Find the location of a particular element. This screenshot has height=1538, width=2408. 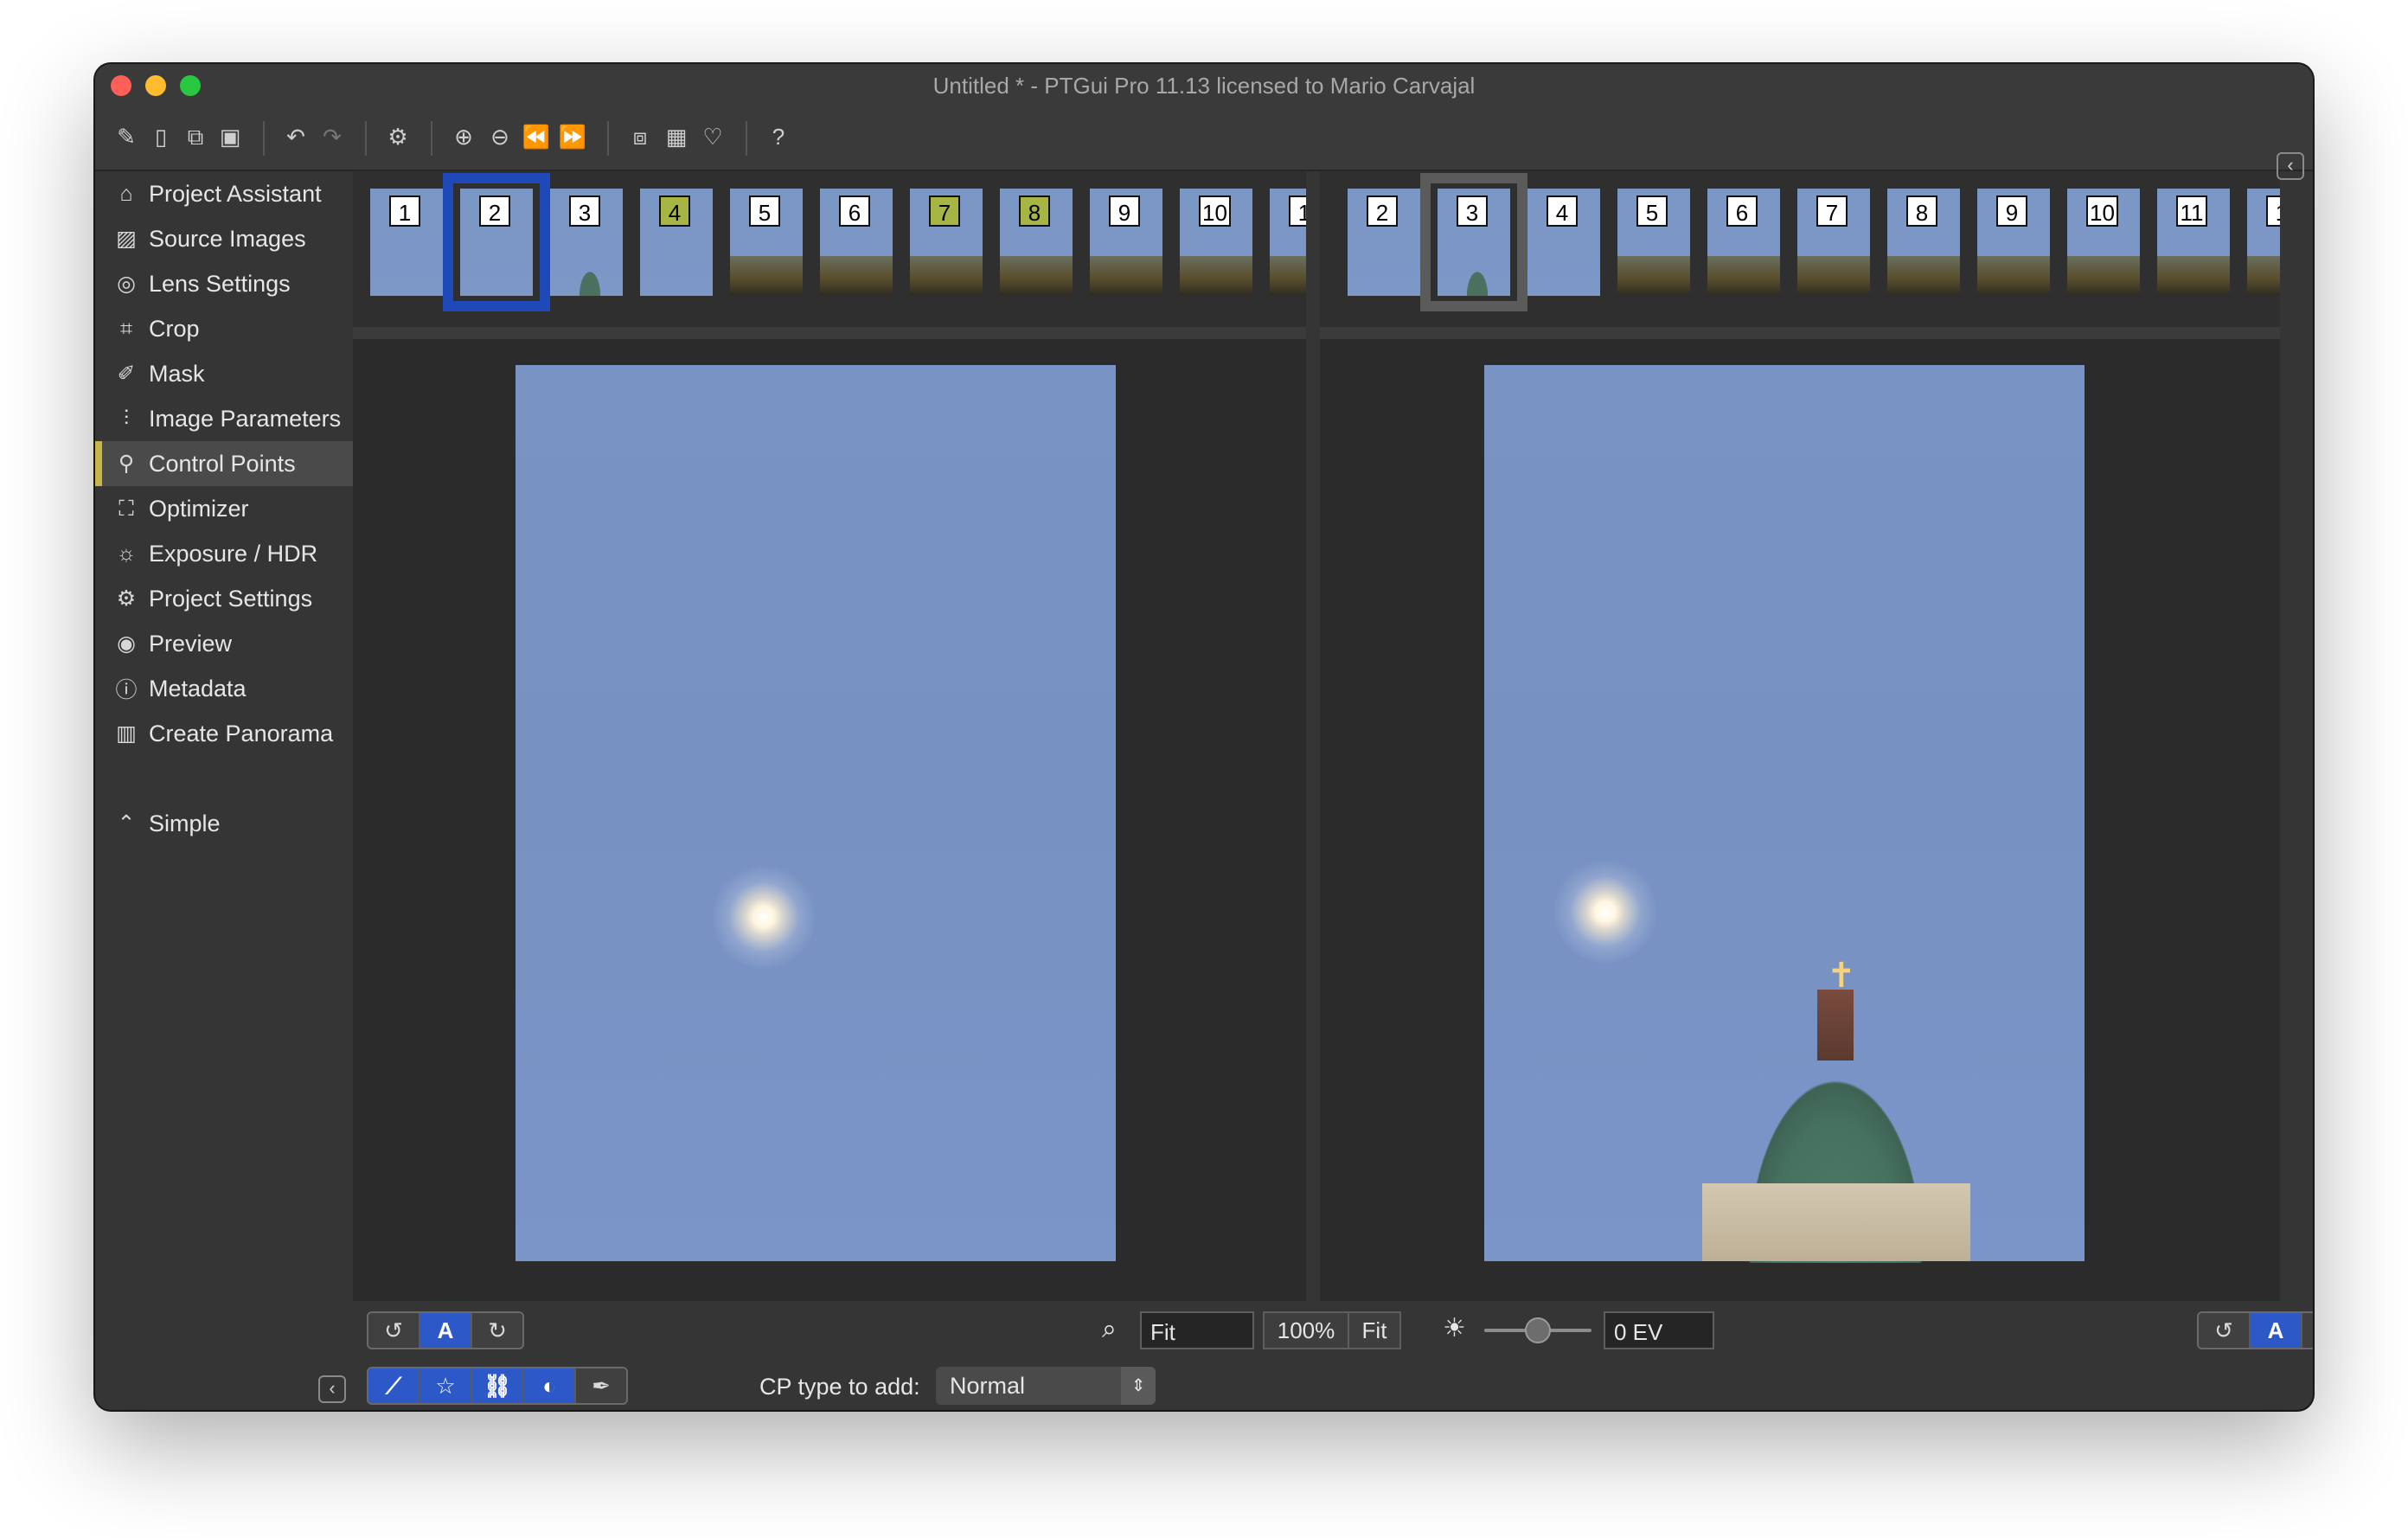

sidebar-item-project-assistant: ⌂ Project Assistant is located at coordinates (224, 194).